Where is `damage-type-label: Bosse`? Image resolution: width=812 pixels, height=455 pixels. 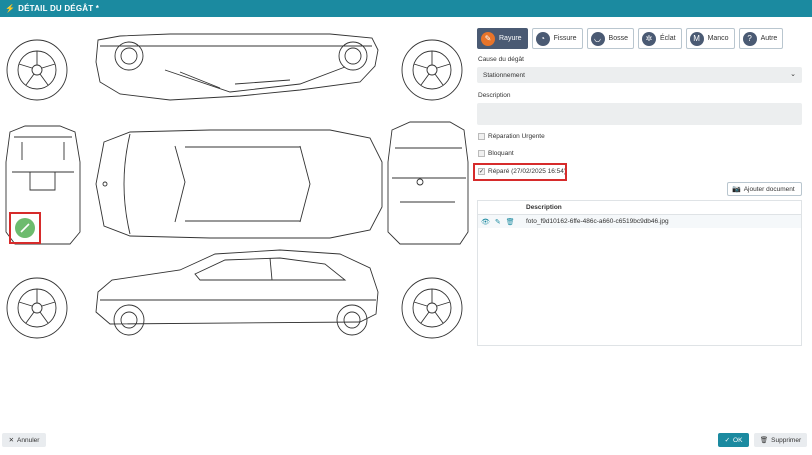 damage-type-label: Bosse is located at coordinates (618, 38).